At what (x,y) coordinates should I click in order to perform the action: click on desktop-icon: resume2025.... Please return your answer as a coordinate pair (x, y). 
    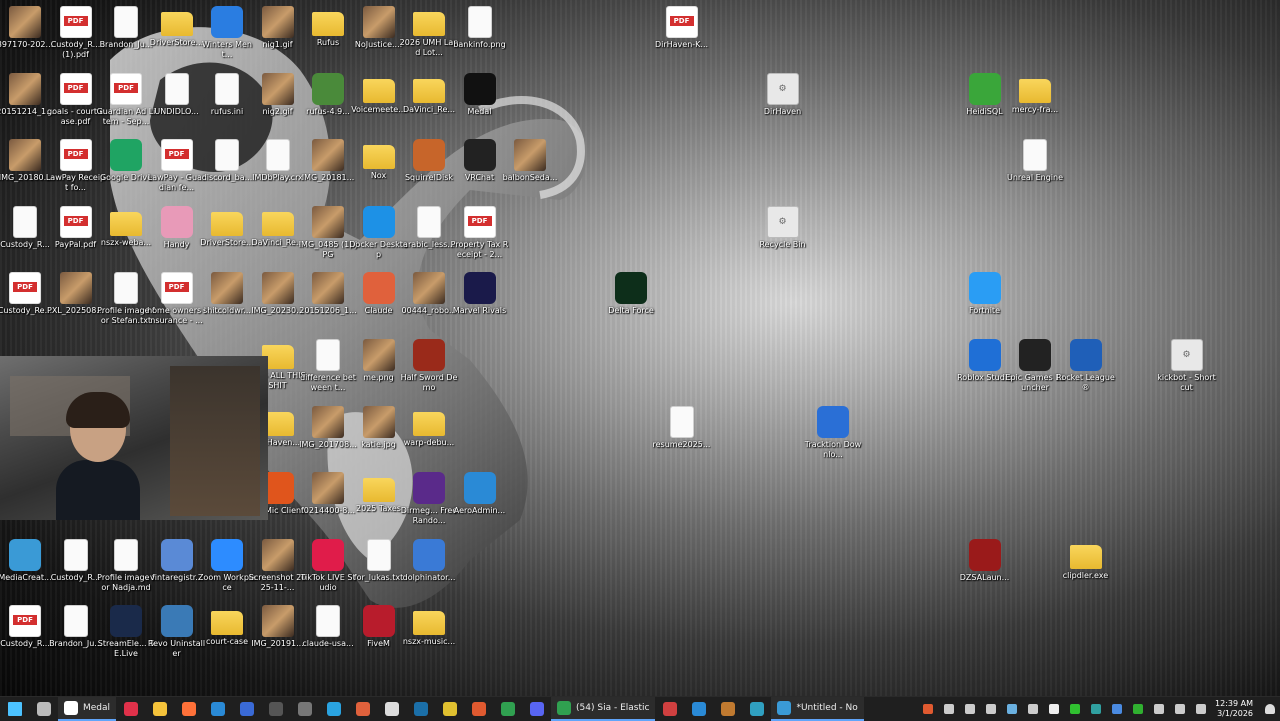
    Looking at the image, I should click on (682, 435).